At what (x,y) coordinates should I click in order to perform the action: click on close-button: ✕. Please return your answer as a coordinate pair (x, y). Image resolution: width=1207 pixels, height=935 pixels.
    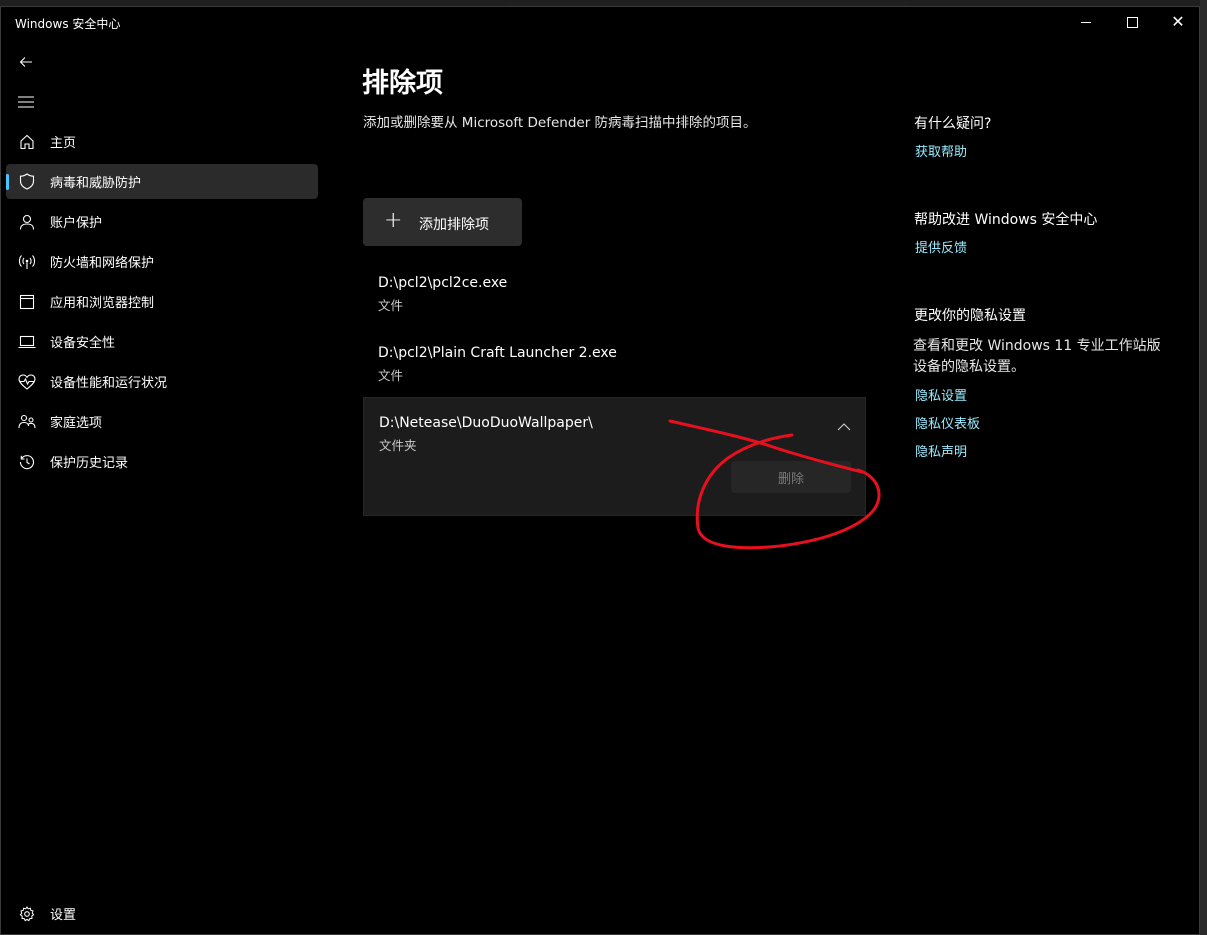
    Looking at the image, I should click on (1178, 22).